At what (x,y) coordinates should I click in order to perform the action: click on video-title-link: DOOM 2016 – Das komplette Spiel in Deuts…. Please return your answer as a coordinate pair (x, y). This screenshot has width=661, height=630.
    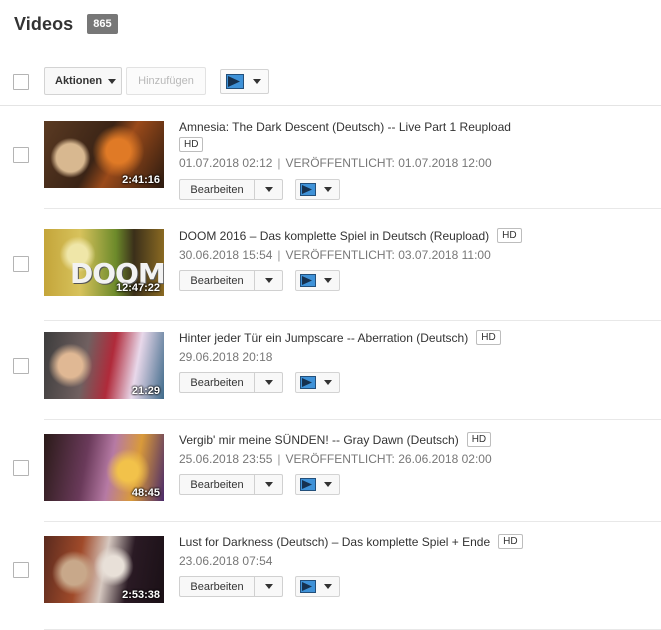
    Looking at the image, I should click on (334, 236).